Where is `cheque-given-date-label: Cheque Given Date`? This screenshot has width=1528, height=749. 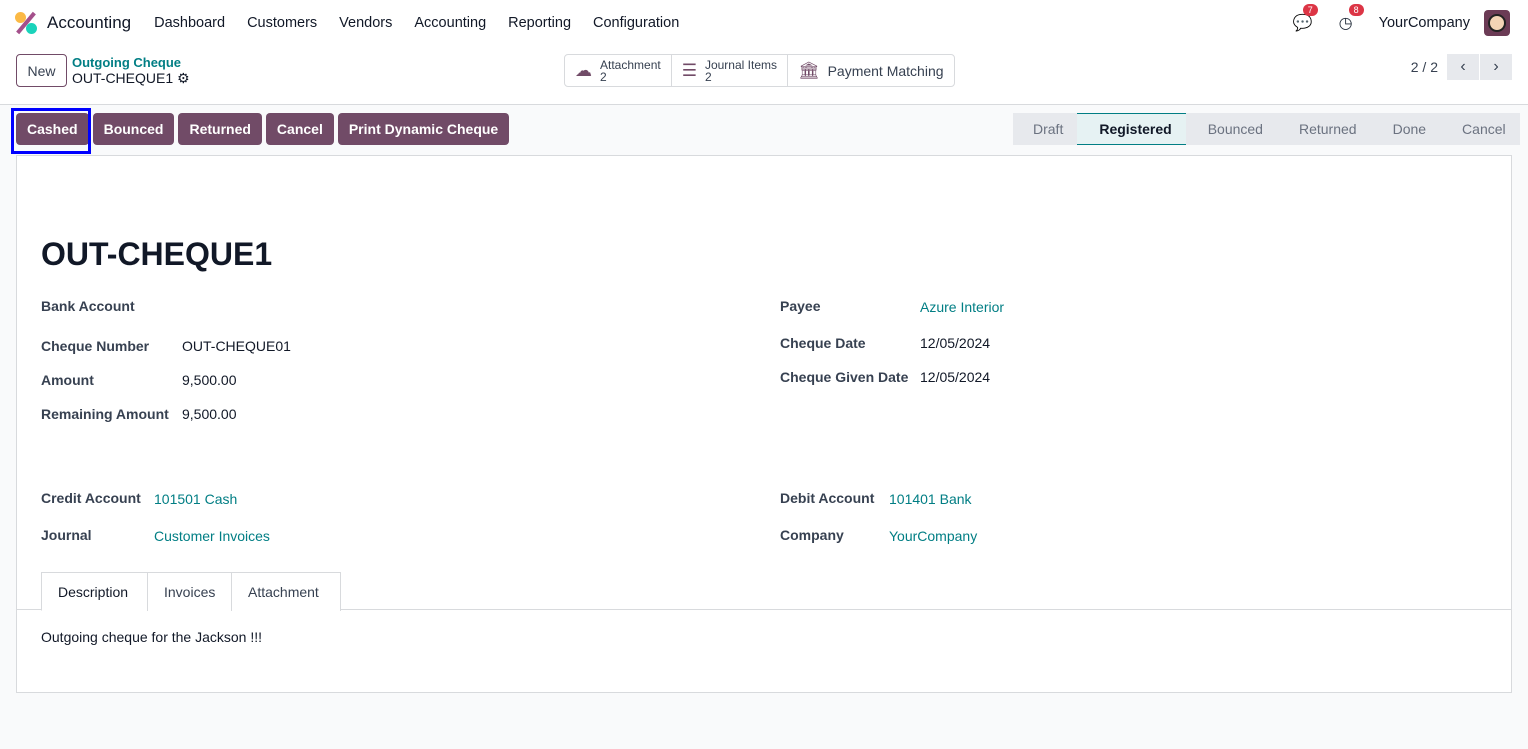
cheque-given-date-label: Cheque Given Date is located at coordinates (844, 377).